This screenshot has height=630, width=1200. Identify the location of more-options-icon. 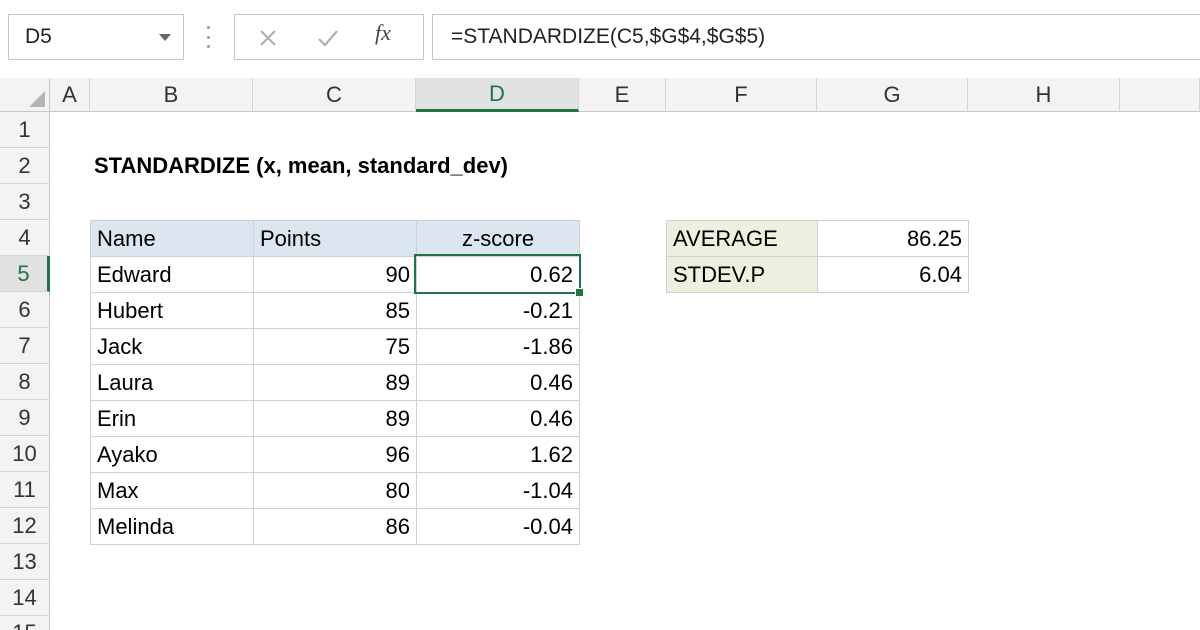
(208, 37).